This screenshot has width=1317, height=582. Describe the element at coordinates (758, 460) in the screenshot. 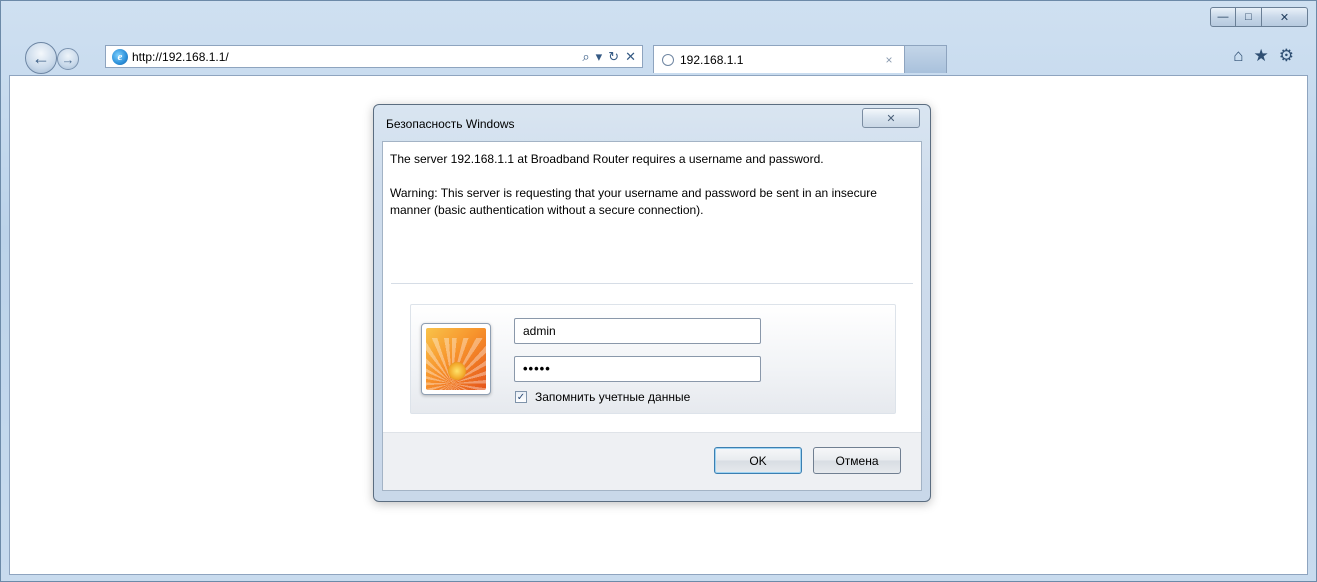

I see `ok-button: OK` at that location.